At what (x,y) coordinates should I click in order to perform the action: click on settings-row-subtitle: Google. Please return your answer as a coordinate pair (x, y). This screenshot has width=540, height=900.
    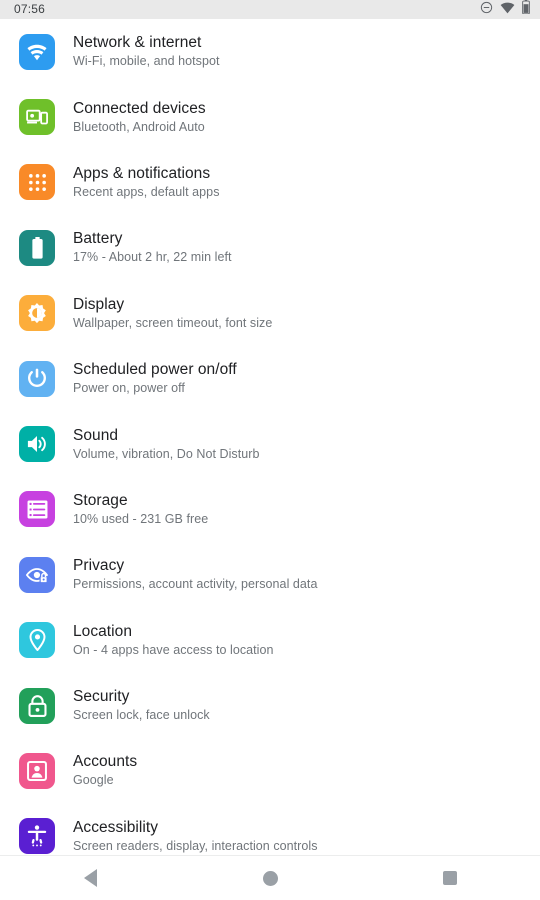
    Looking at the image, I should click on (93, 780).